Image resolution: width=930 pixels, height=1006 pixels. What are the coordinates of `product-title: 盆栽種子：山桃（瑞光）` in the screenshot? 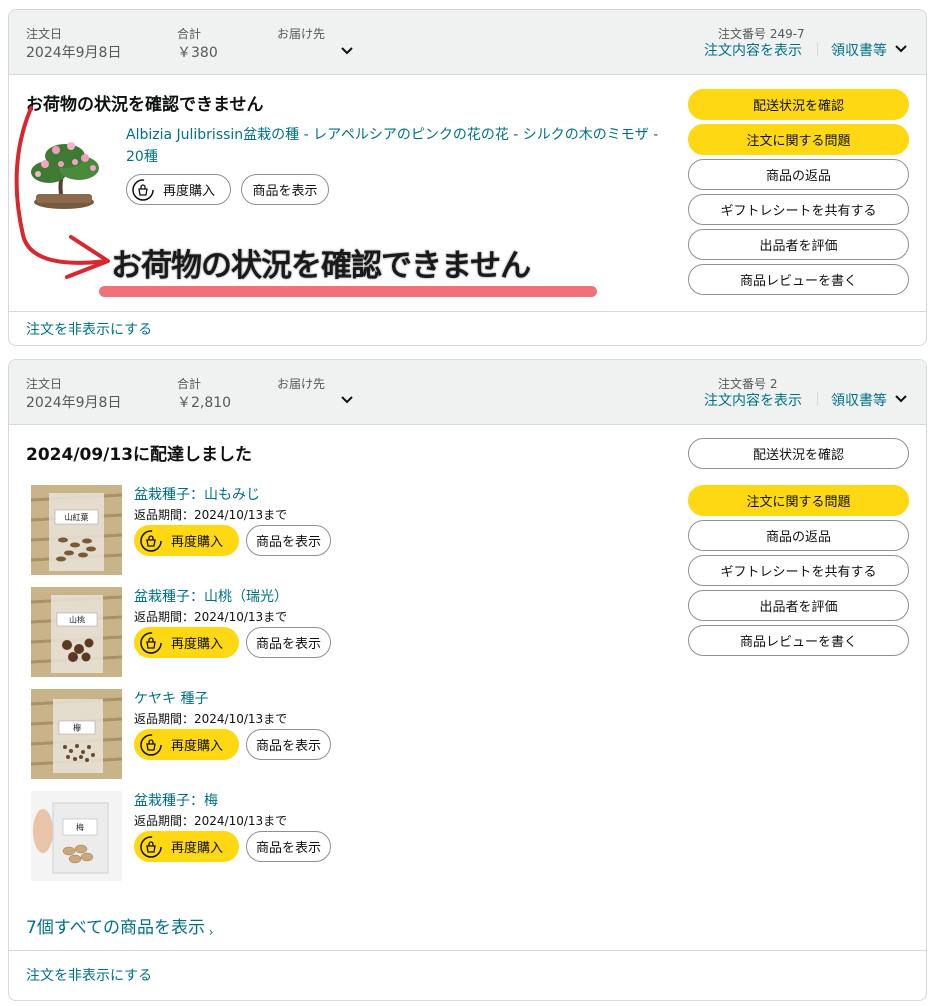 It's located at (211, 597).